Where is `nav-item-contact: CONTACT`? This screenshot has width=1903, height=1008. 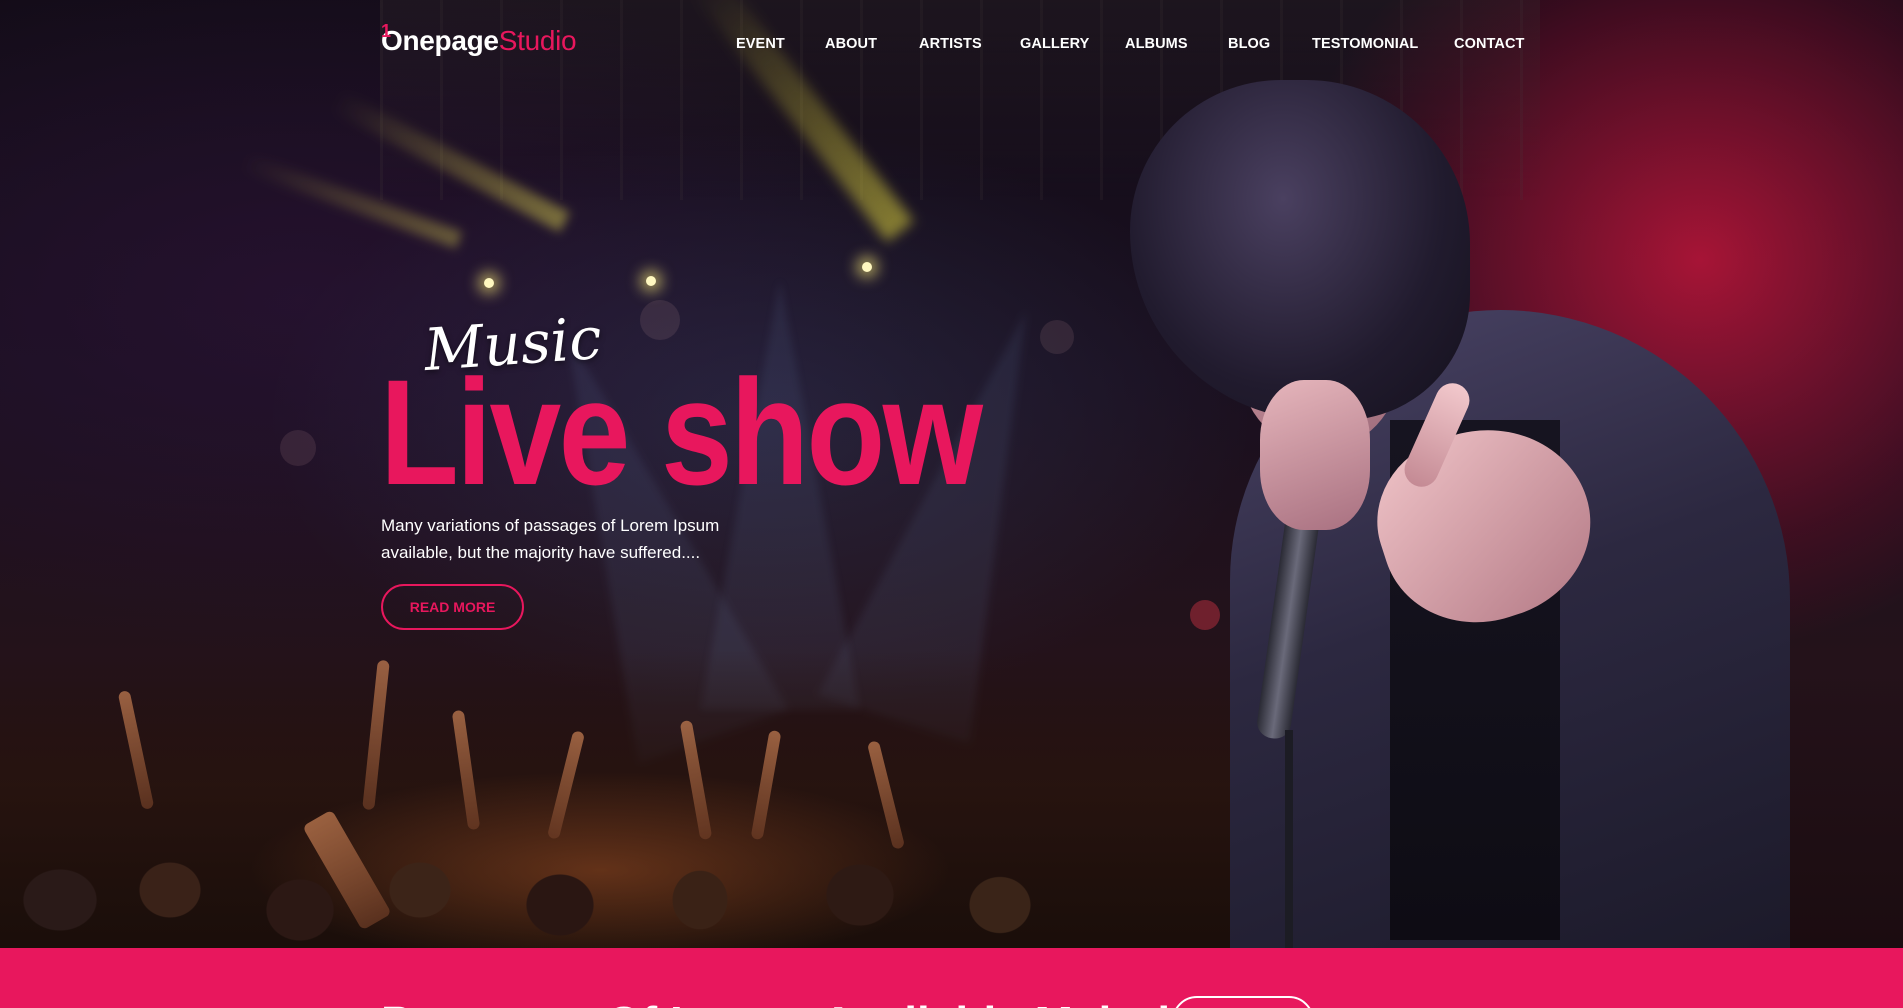 nav-item-contact: CONTACT is located at coordinates (1489, 44).